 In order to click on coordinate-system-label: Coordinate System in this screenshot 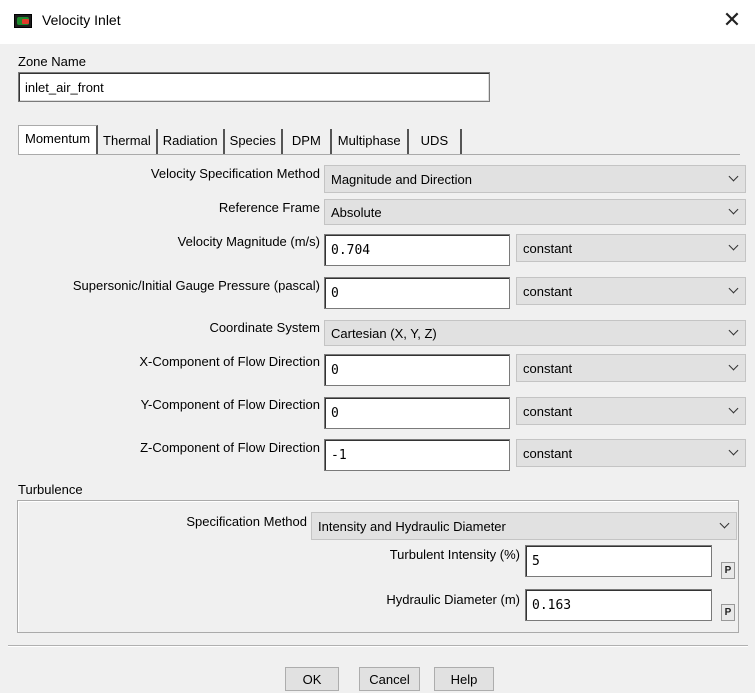, I will do `click(264, 327)`.